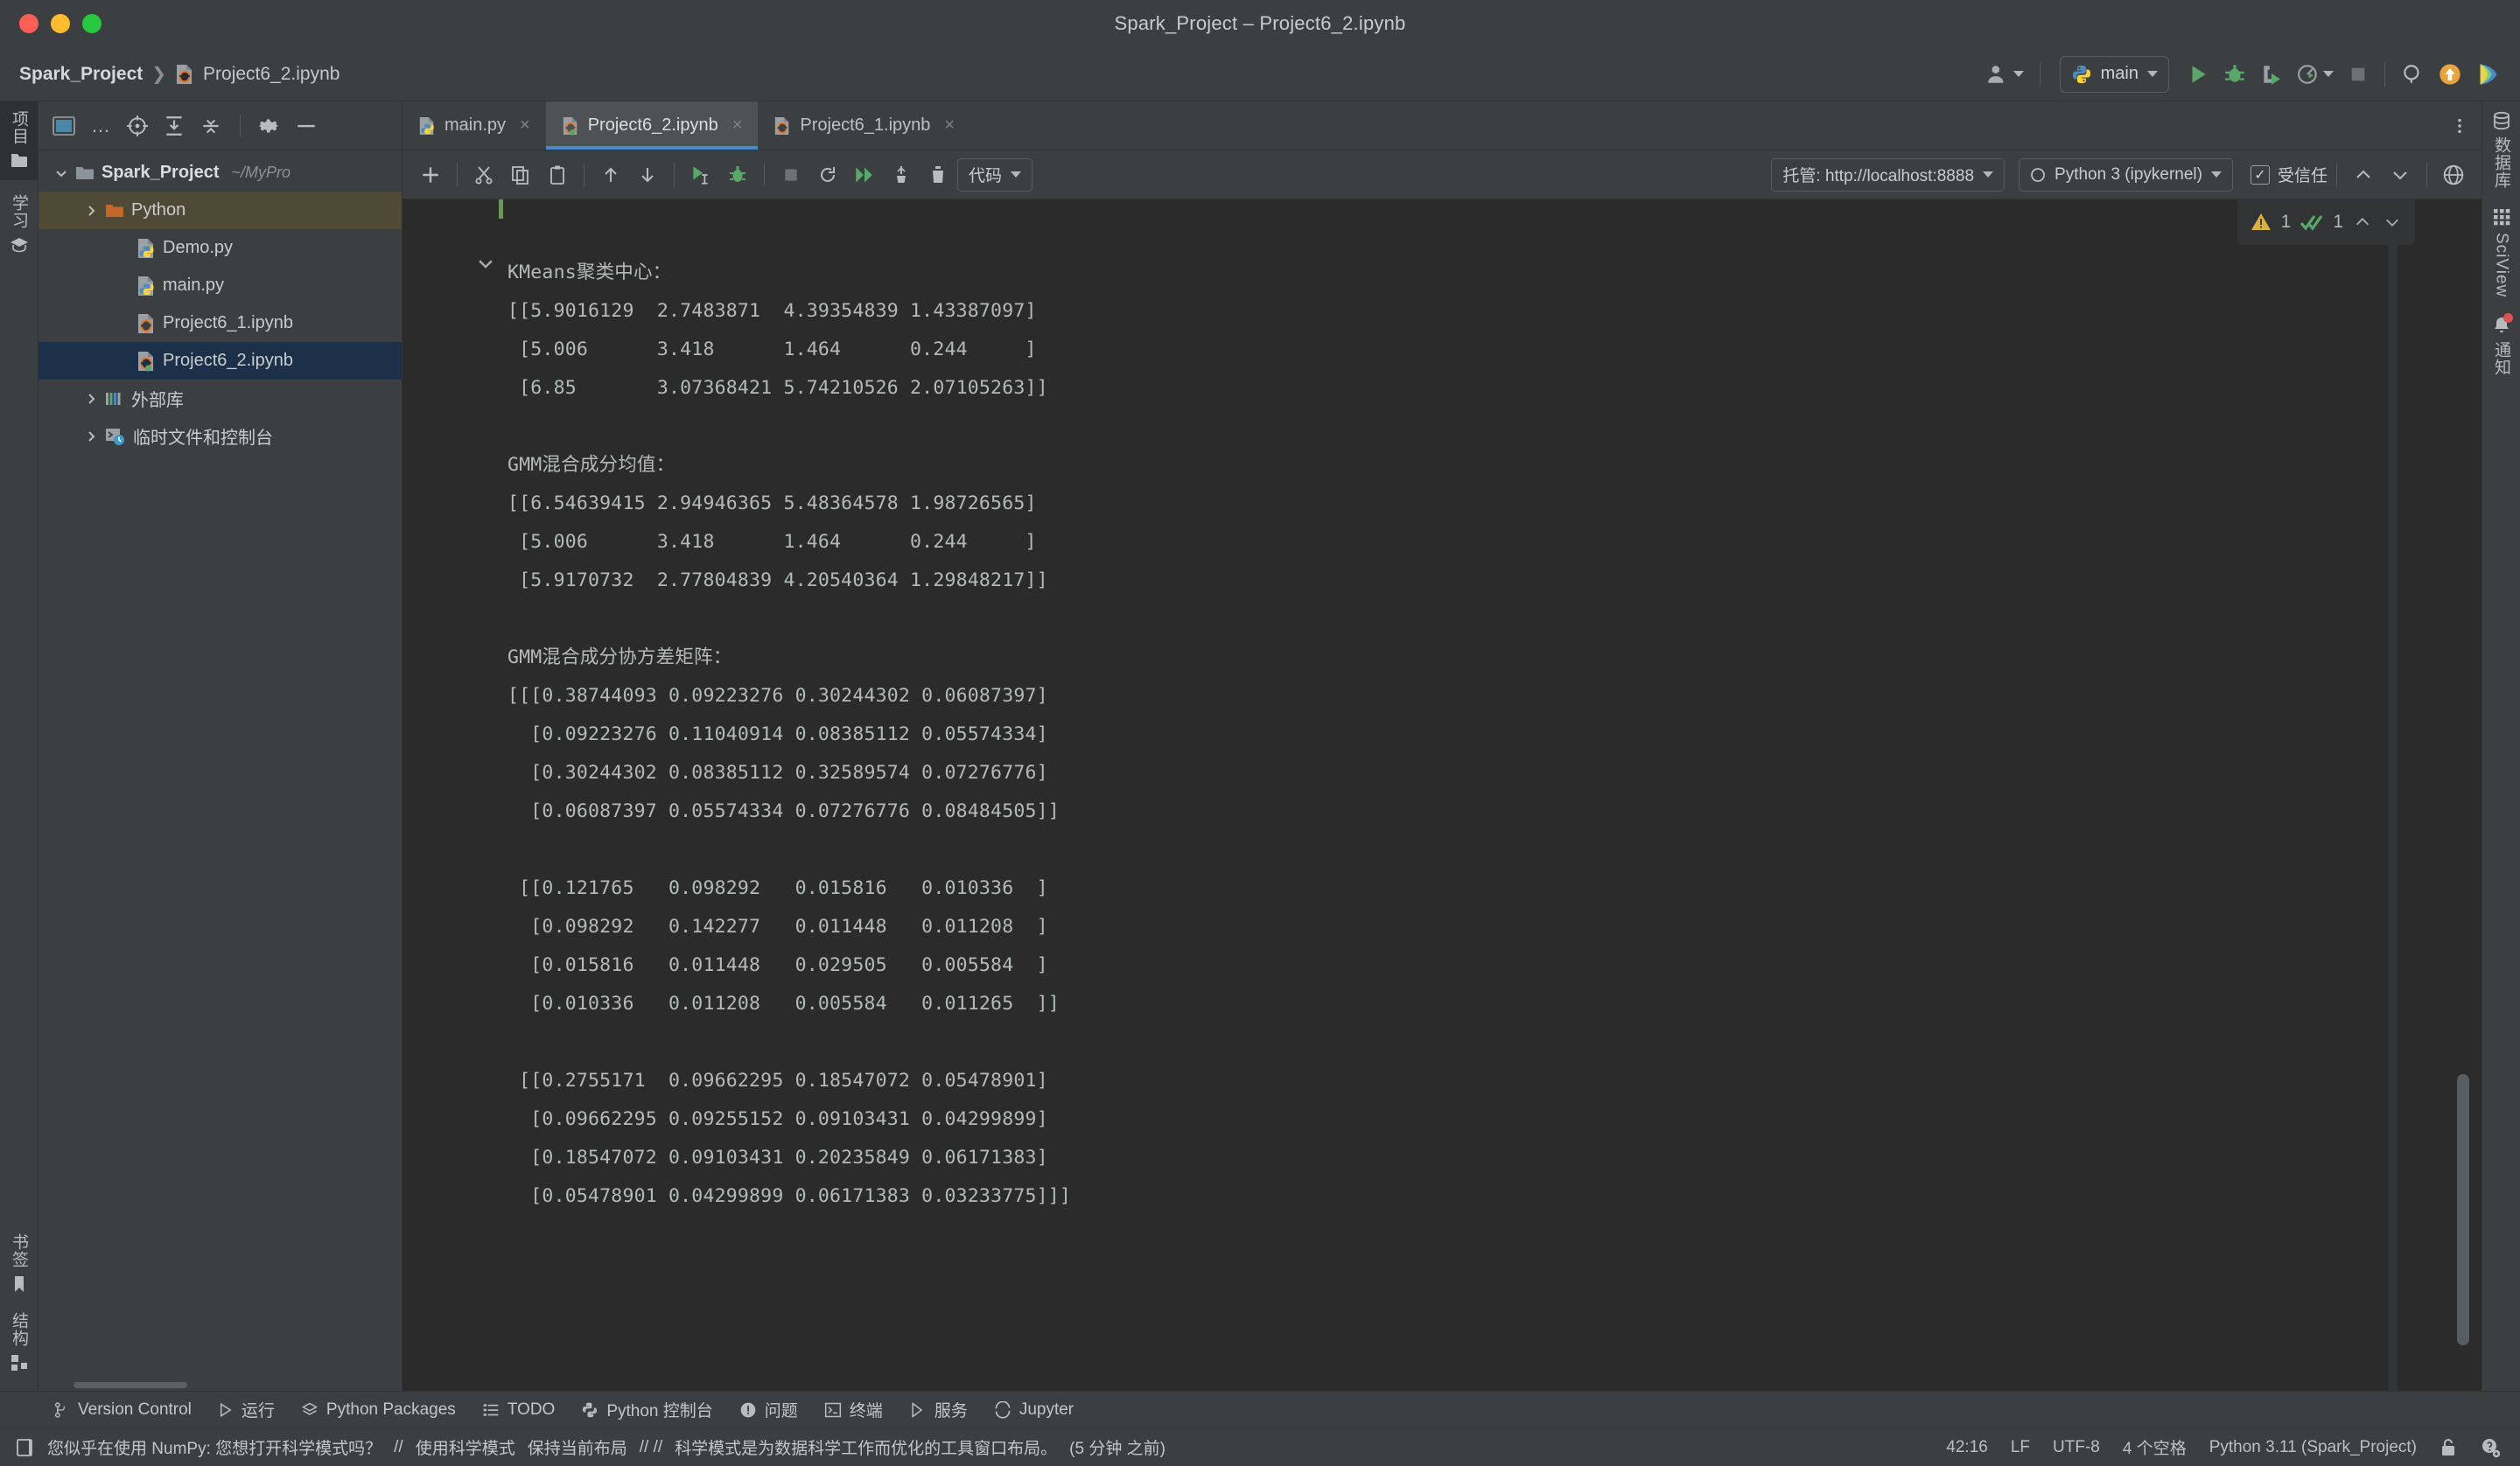  I want to click on jupyter-file-icon, so click(146, 323).